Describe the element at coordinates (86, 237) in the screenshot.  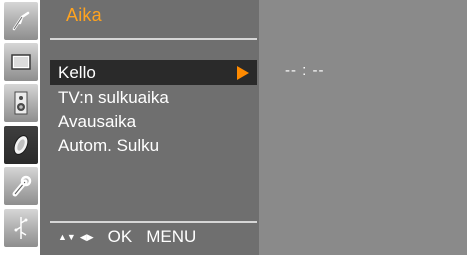
I see `left-right-arrows-icon: ◀▶` at that location.